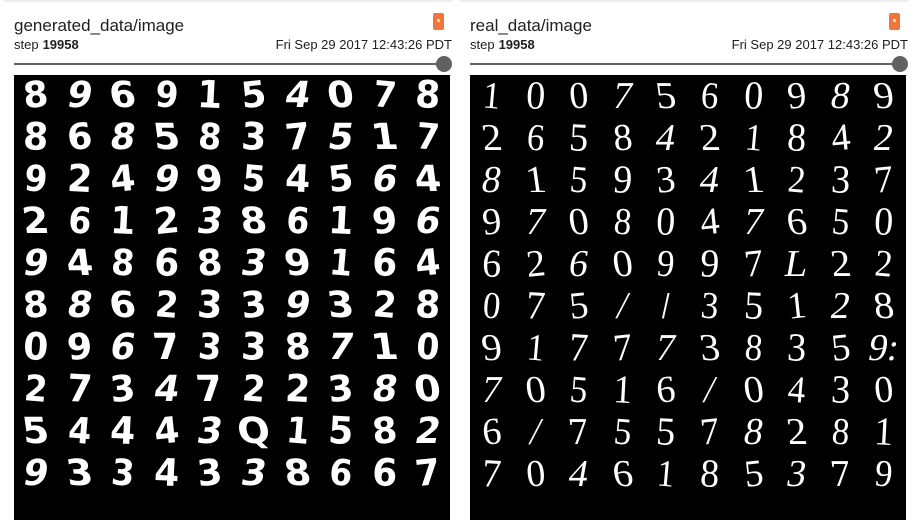  Describe the element at coordinates (666, 306) in the screenshot. I see `digit-cell: /` at that location.